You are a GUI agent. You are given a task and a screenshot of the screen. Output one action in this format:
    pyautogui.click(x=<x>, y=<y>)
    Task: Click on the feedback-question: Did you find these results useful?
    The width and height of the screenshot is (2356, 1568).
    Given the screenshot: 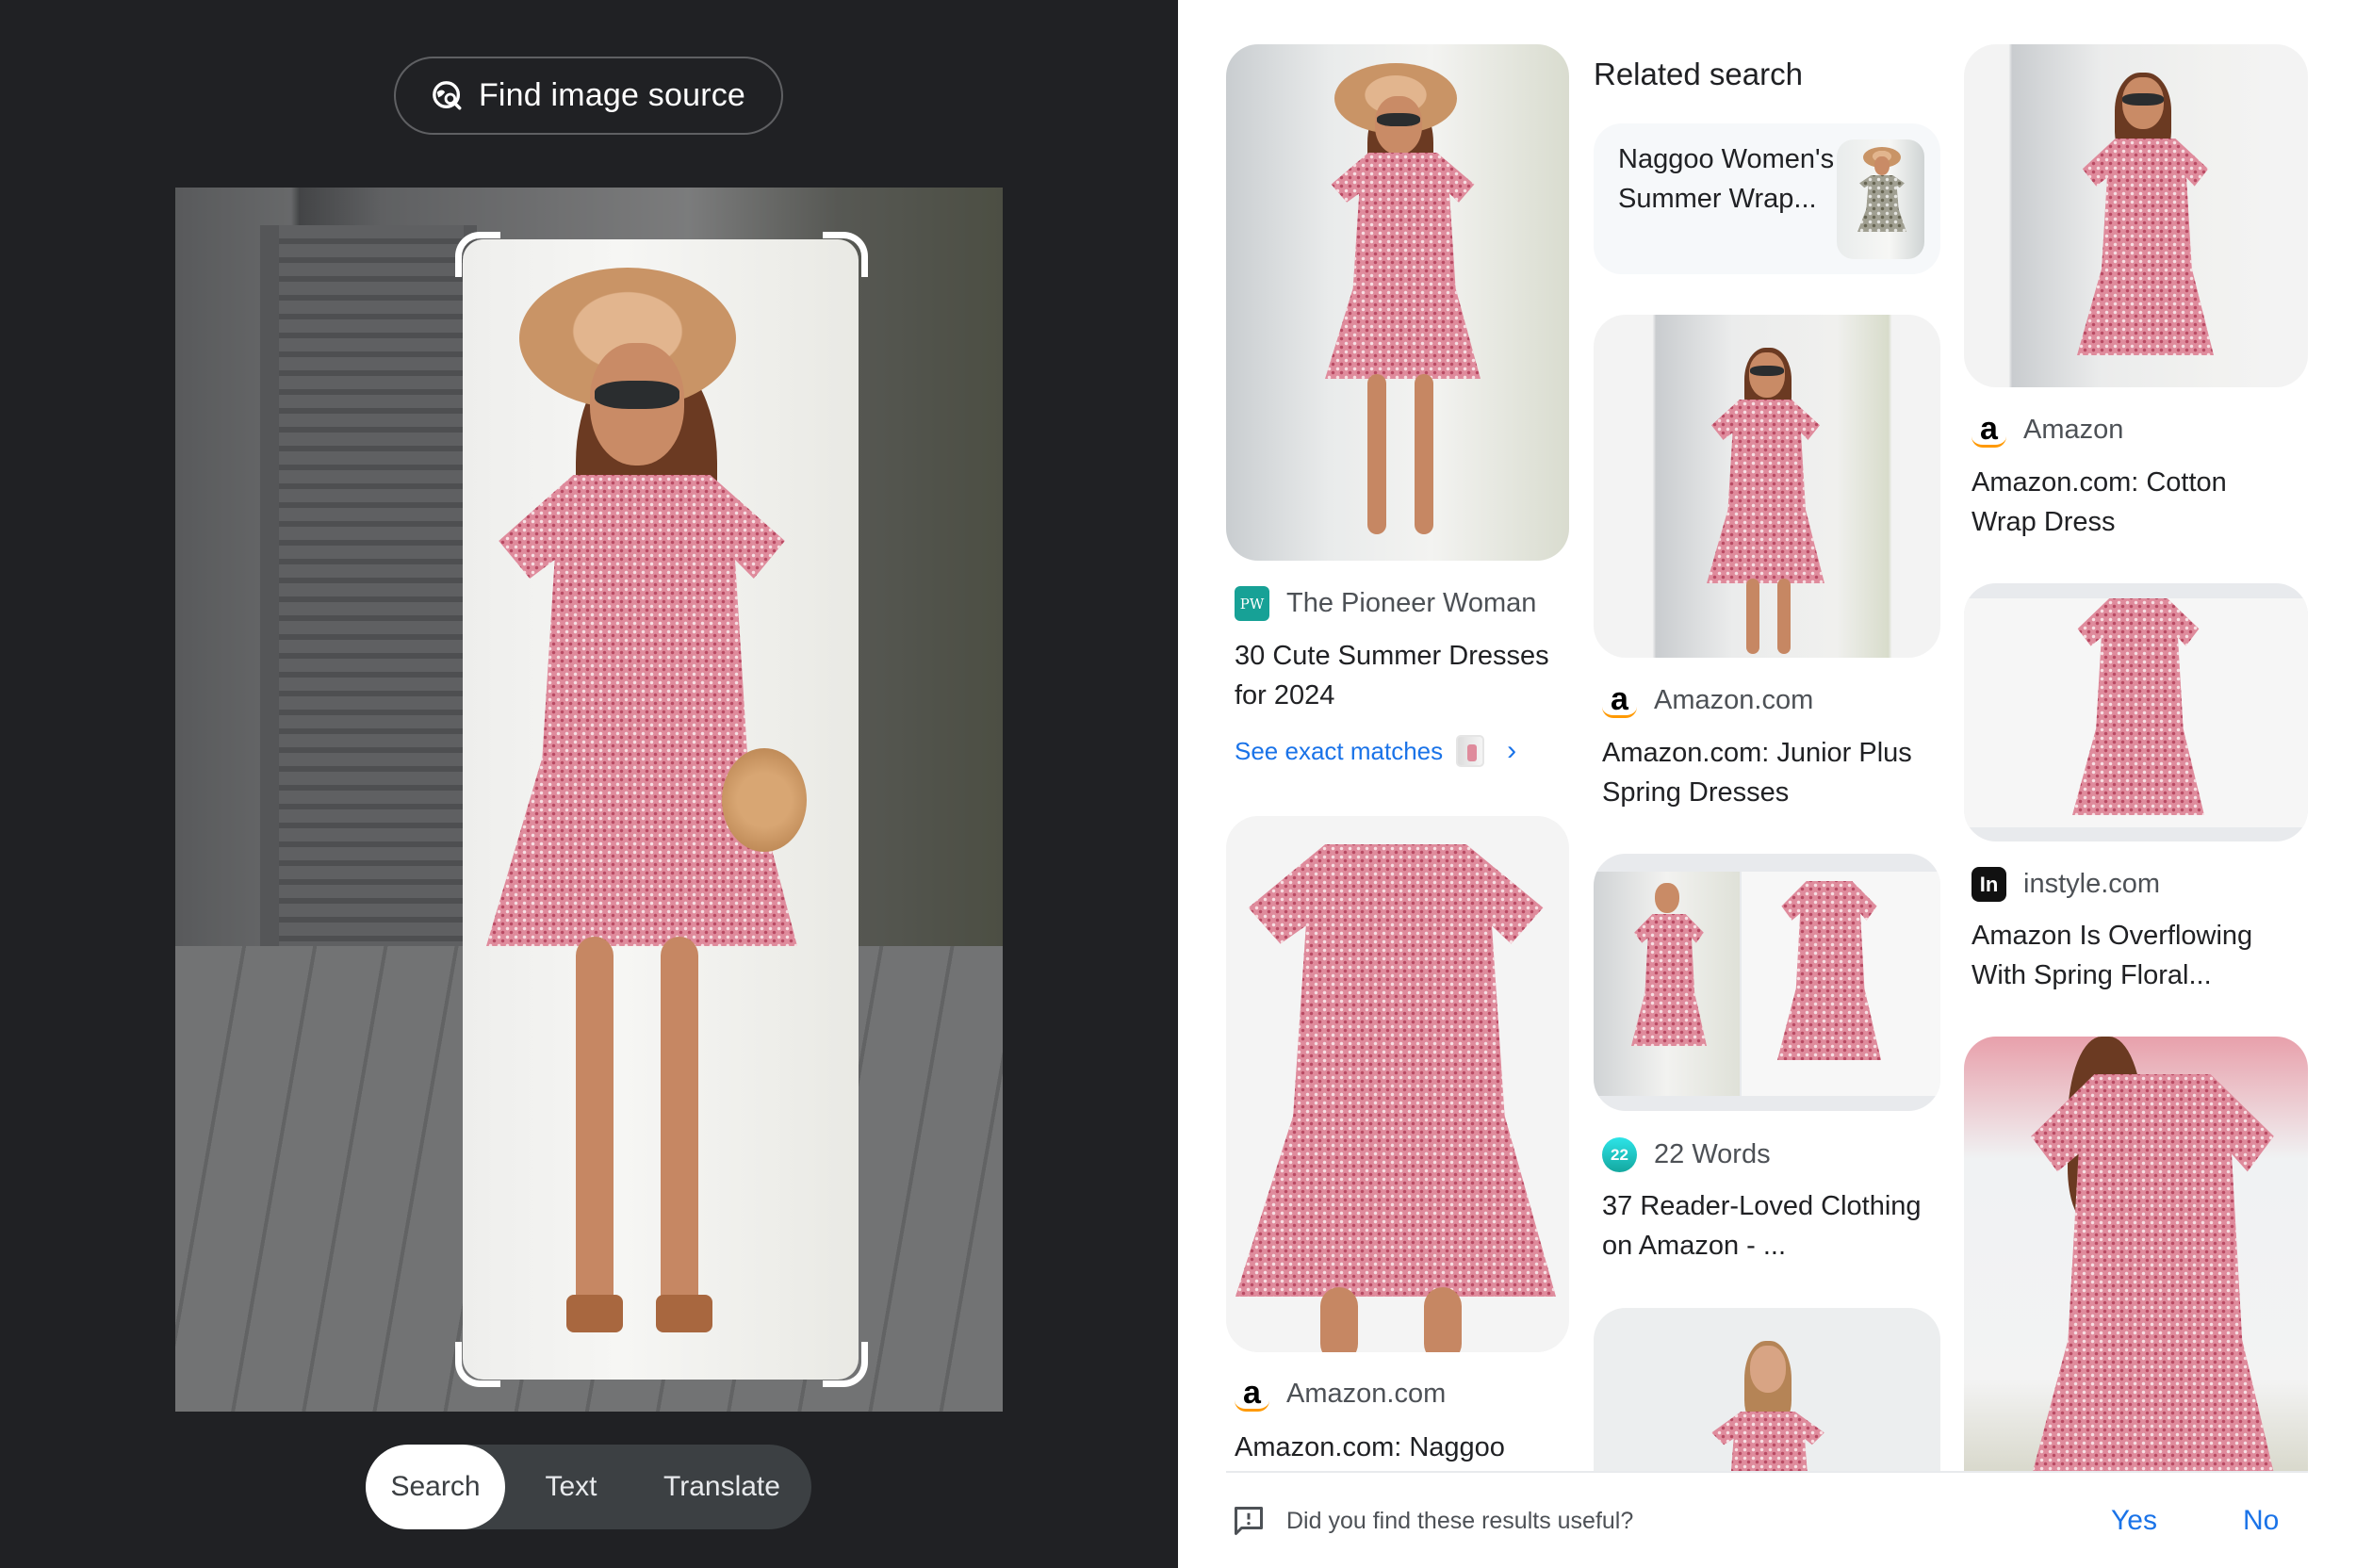 What is the action you would take?
    pyautogui.click(x=1460, y=1520)
    